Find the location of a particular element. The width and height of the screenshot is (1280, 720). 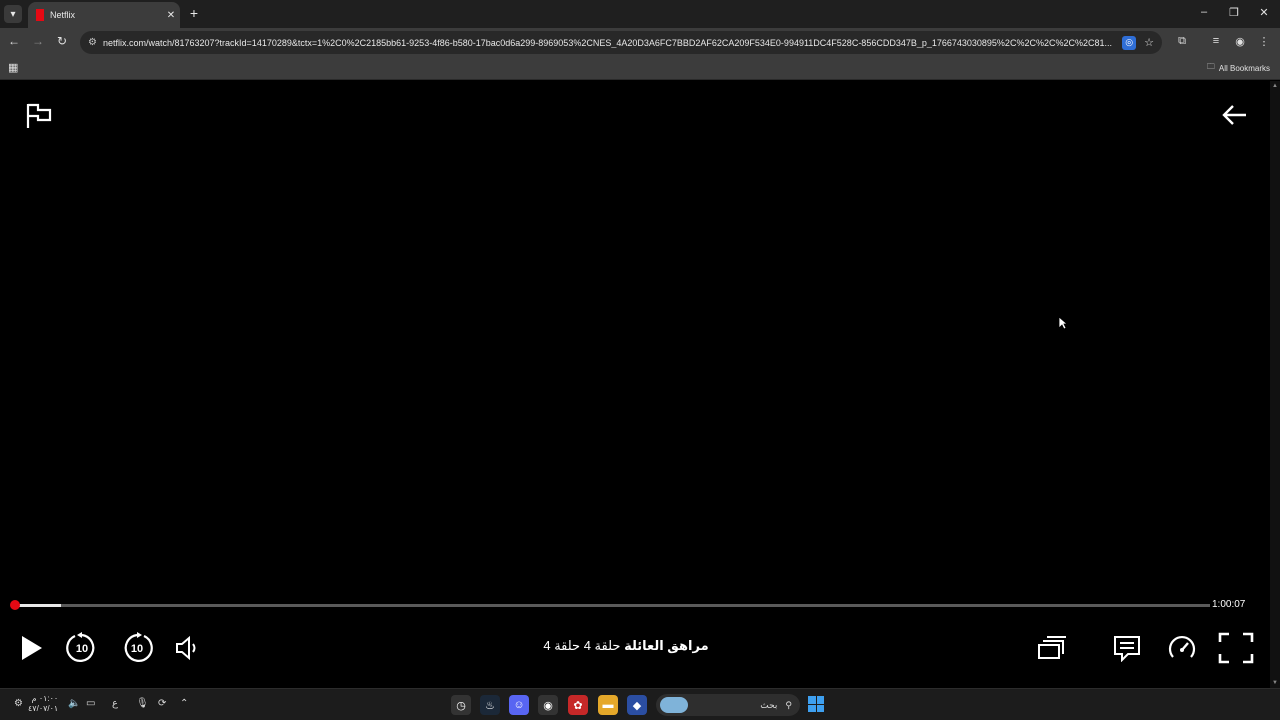

bookmark-star-icon: ☆ is located at coordinates (1149, 42).